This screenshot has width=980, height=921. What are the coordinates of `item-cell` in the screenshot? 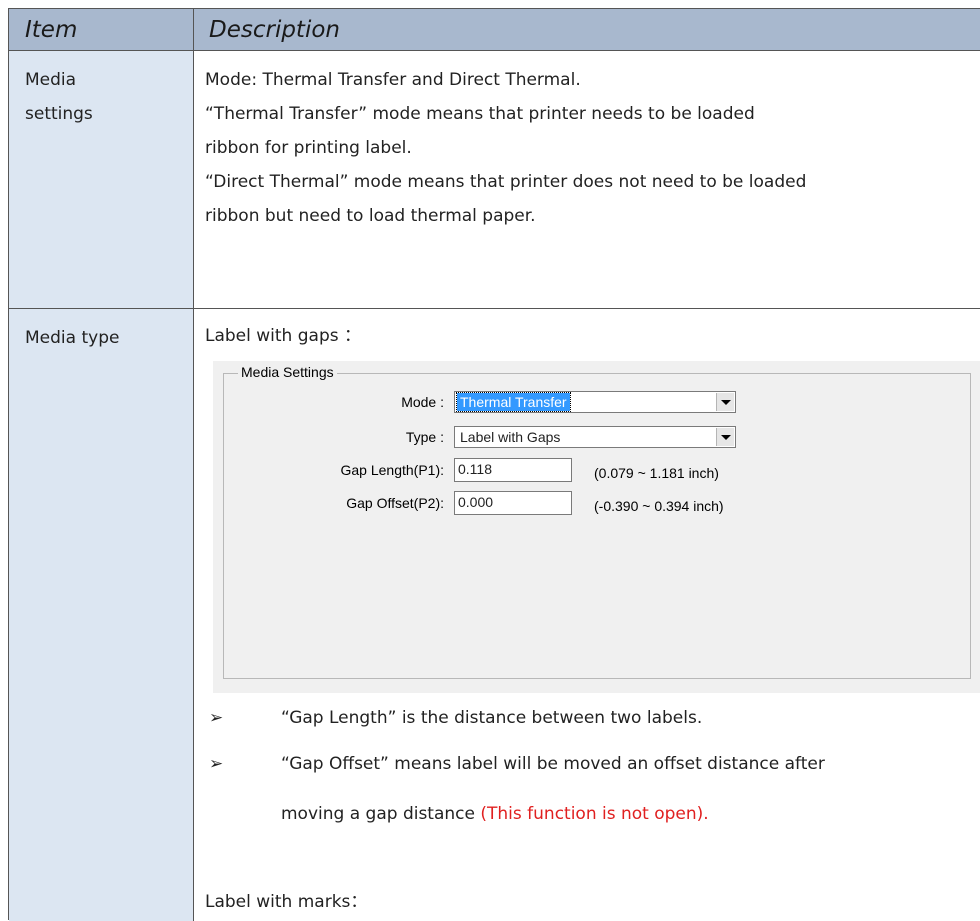 It's located at (101, 615).